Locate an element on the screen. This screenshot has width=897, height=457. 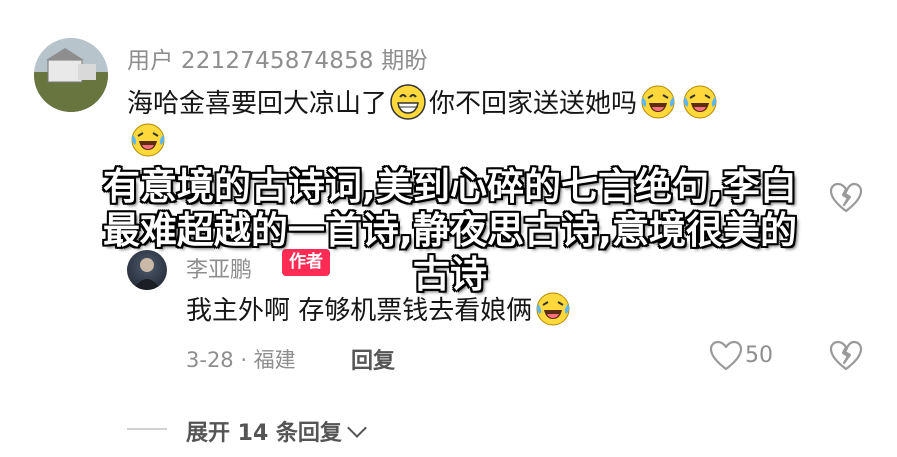
overlay-title-line1: 有意境的古诗词,美到心碎的七言绝句,李白 is located at coordinates (450, 186).